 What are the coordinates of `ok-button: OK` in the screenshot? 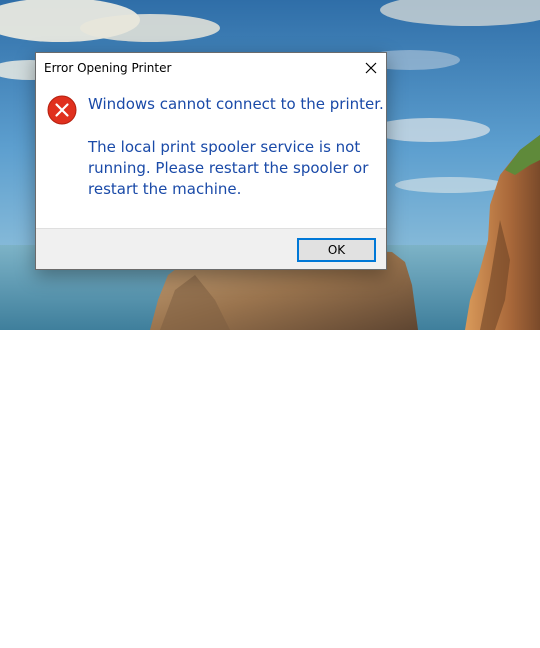 It's located at (336, 250).